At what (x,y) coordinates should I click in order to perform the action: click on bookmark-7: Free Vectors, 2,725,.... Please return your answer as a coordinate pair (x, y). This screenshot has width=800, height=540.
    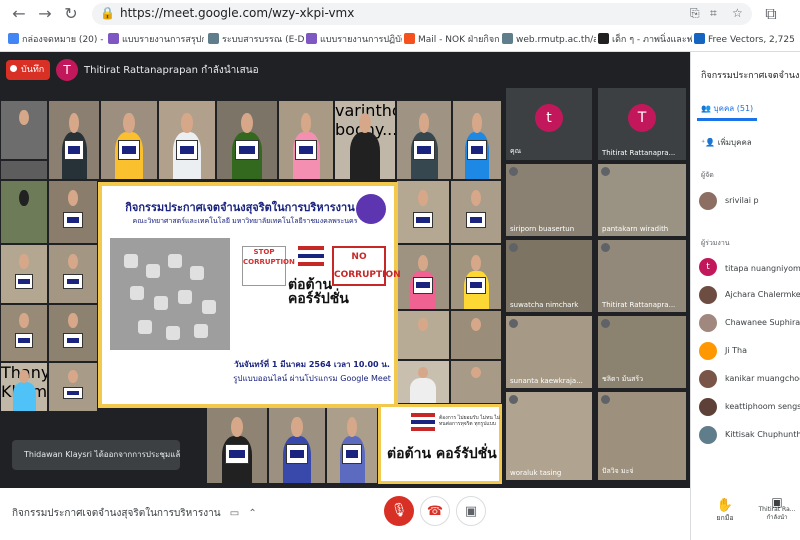
    Looking at the image, I should click on (744, 40).